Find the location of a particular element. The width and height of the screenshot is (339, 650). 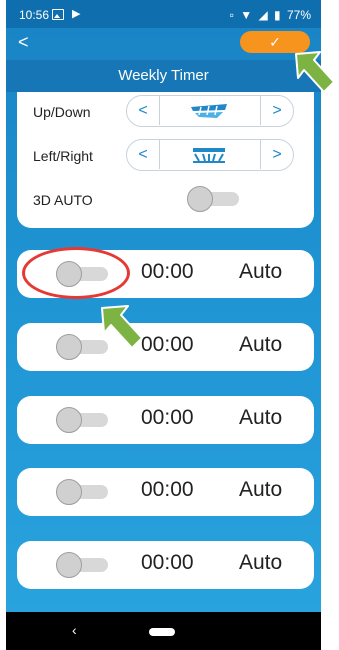

up-down-stepper: < > is located at coordinates (210, 111).